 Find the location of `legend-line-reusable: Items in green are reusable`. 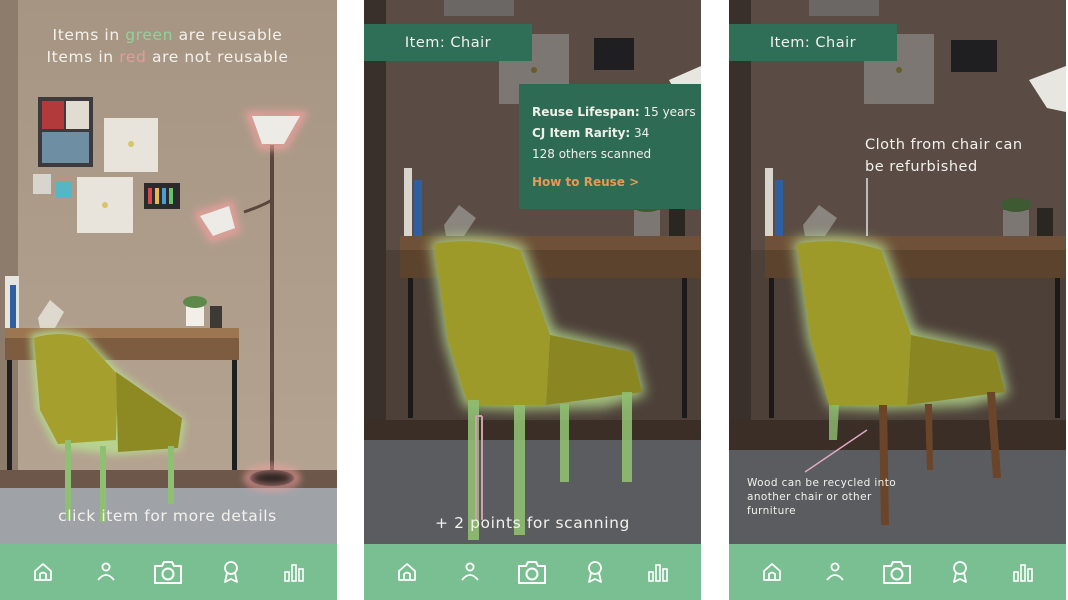

legend-line-reusable: Items in green are reusable is located at coordinates (167, 35).